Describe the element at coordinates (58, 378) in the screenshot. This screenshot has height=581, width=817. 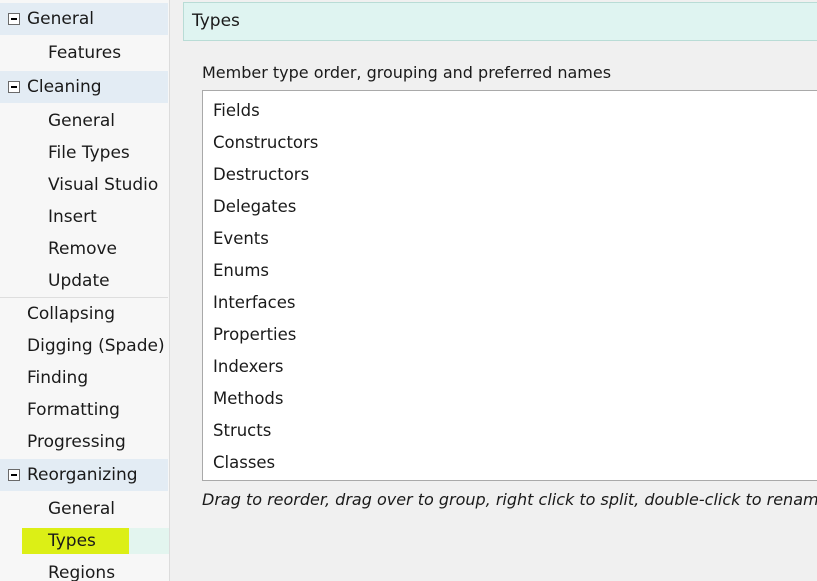
I see `tree-item-label: Finding` at that location.